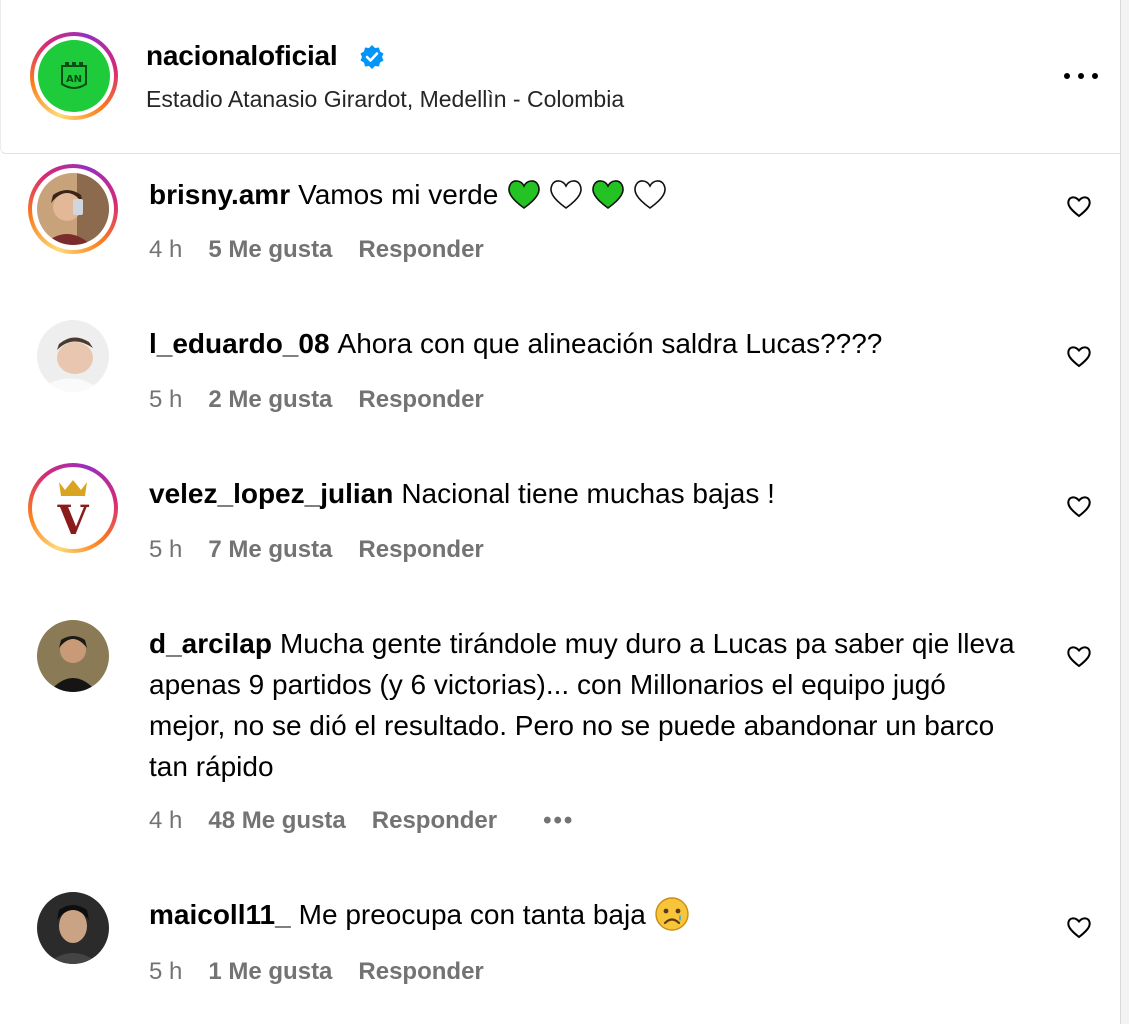 Image resolution: width=1129 pixels, height=1024 pixels. I want to click on comment-text: Vamos mi verde, so click(398, 194).